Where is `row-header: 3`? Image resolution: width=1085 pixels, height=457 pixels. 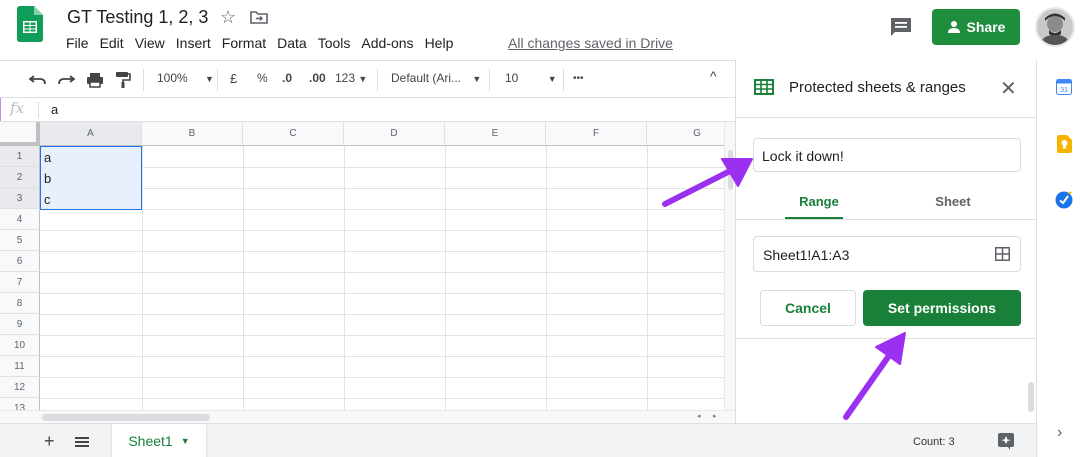 row-header: 3 is located at coordinates (20, 198).